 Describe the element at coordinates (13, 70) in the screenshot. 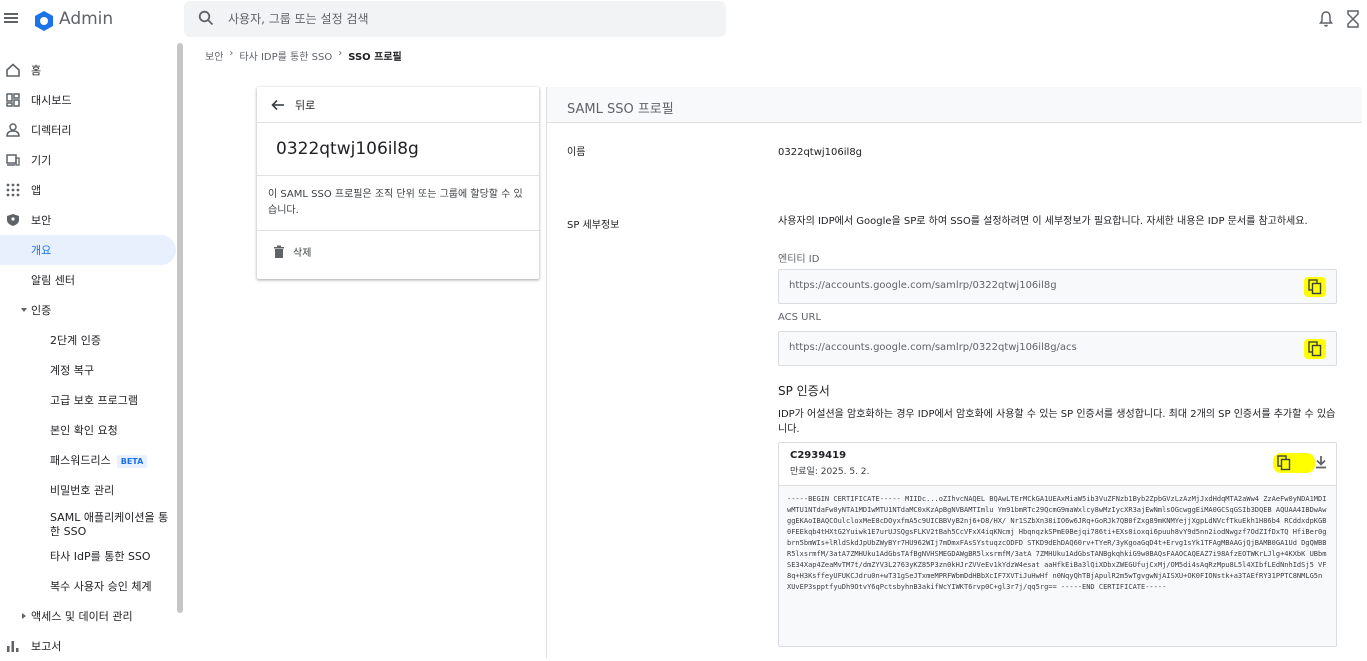

I see `home-icon` at that location.